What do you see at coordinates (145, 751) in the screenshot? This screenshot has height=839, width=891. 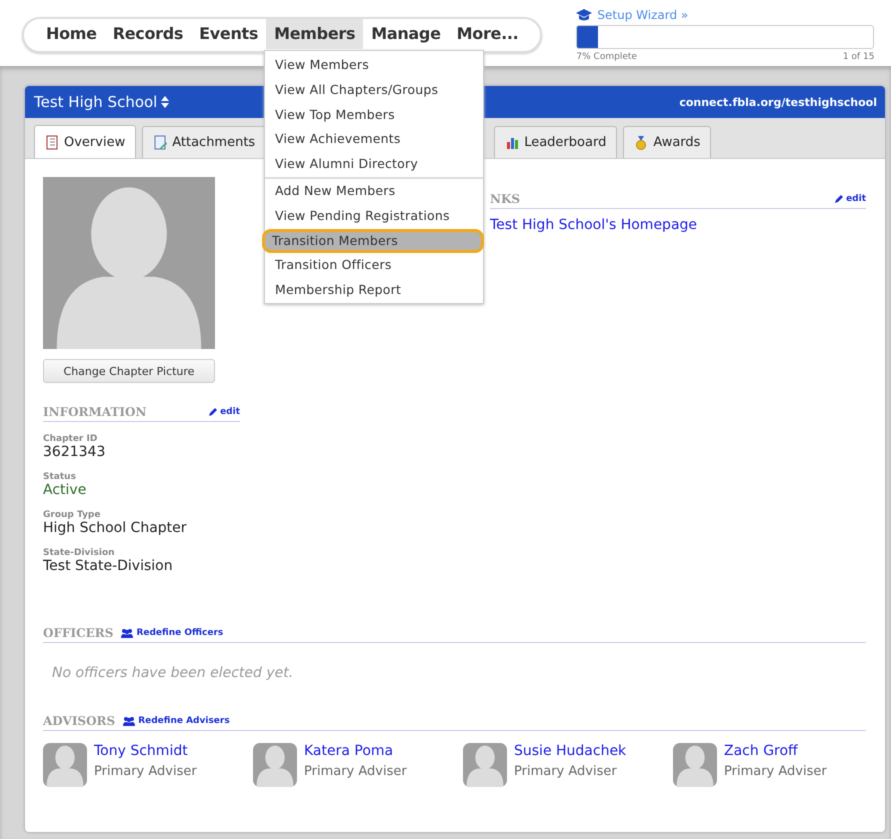 I see `adviser-name-link: Tony Schmidt` at bounding box center [145, 751].